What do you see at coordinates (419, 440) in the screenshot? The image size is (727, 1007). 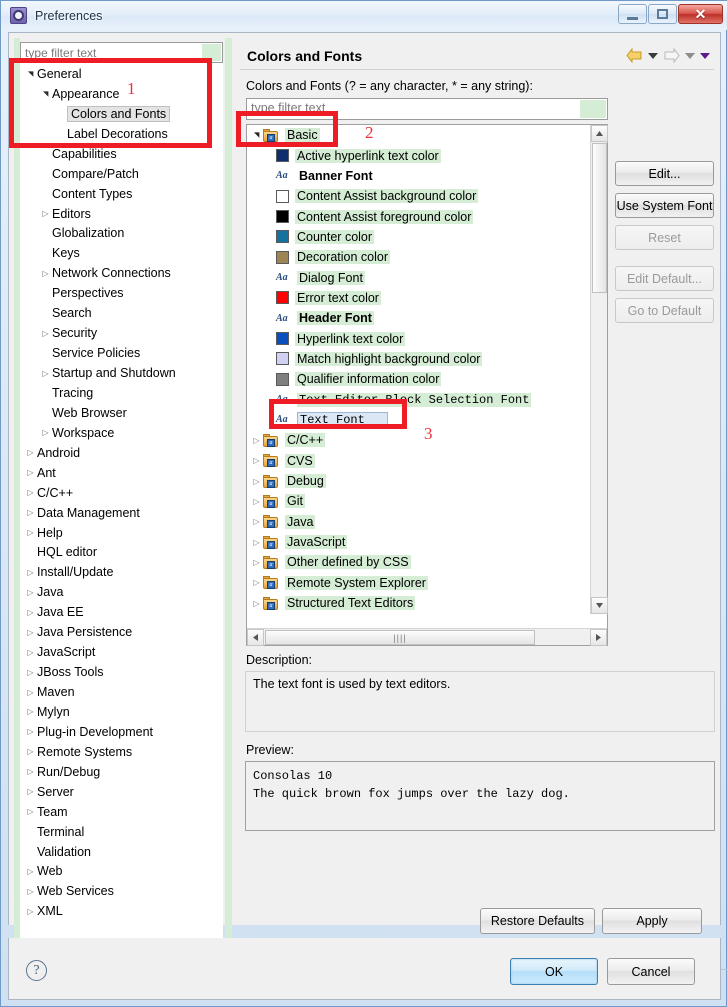 I see `cf-tree-row: ▷ a C/C++` at bounding box center [419, 440].